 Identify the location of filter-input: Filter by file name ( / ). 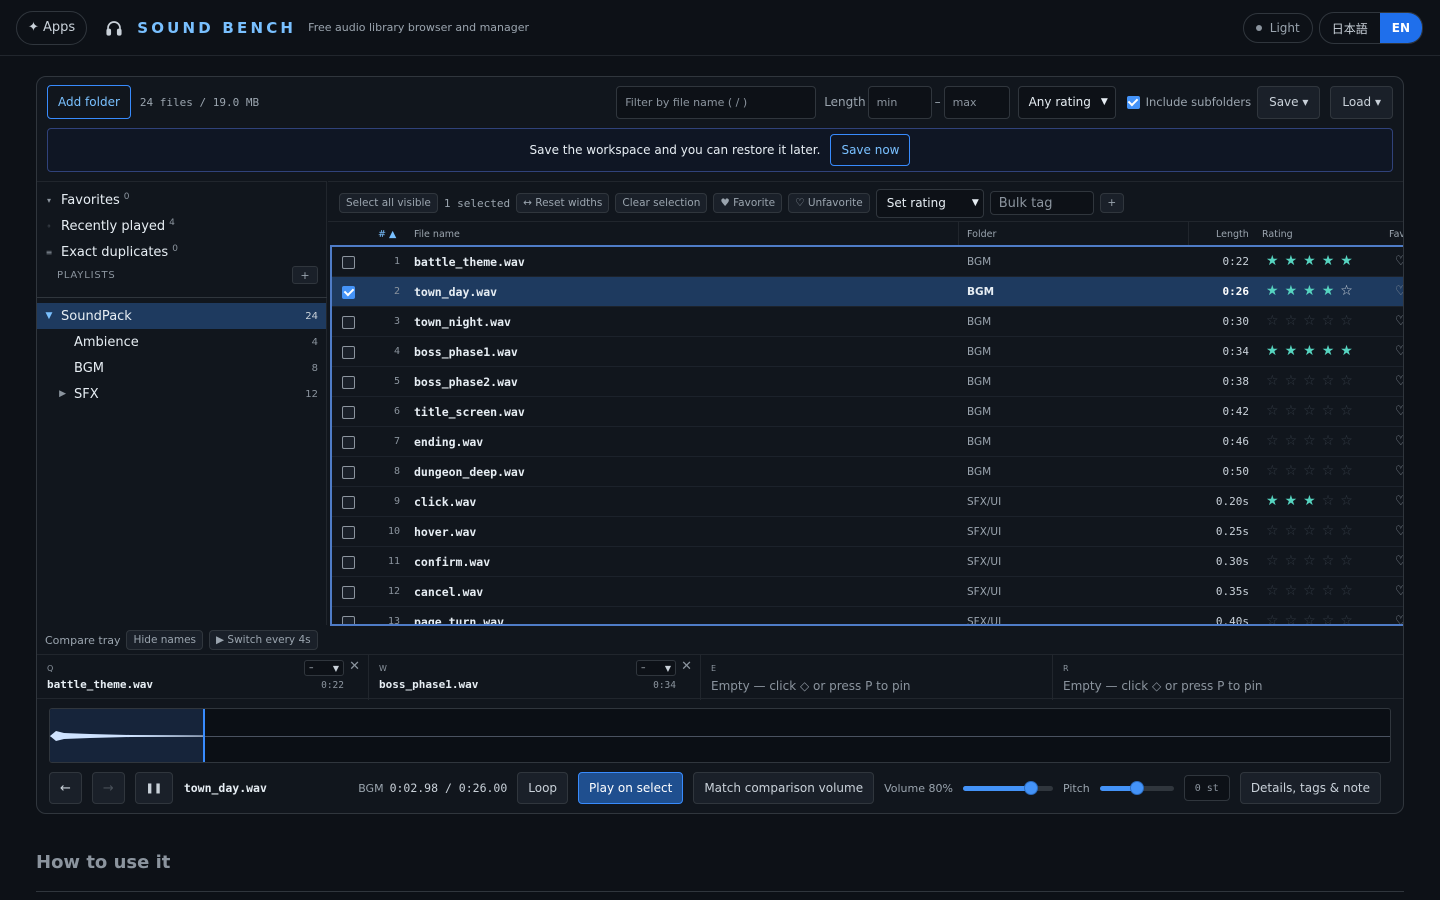
(716, 102).